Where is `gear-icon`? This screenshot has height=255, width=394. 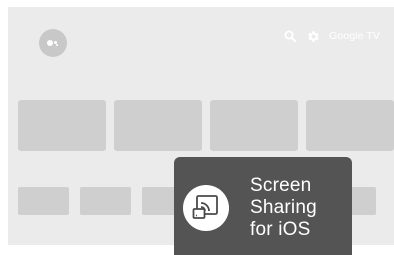 gear-icon is located at coordinates (313, 36).